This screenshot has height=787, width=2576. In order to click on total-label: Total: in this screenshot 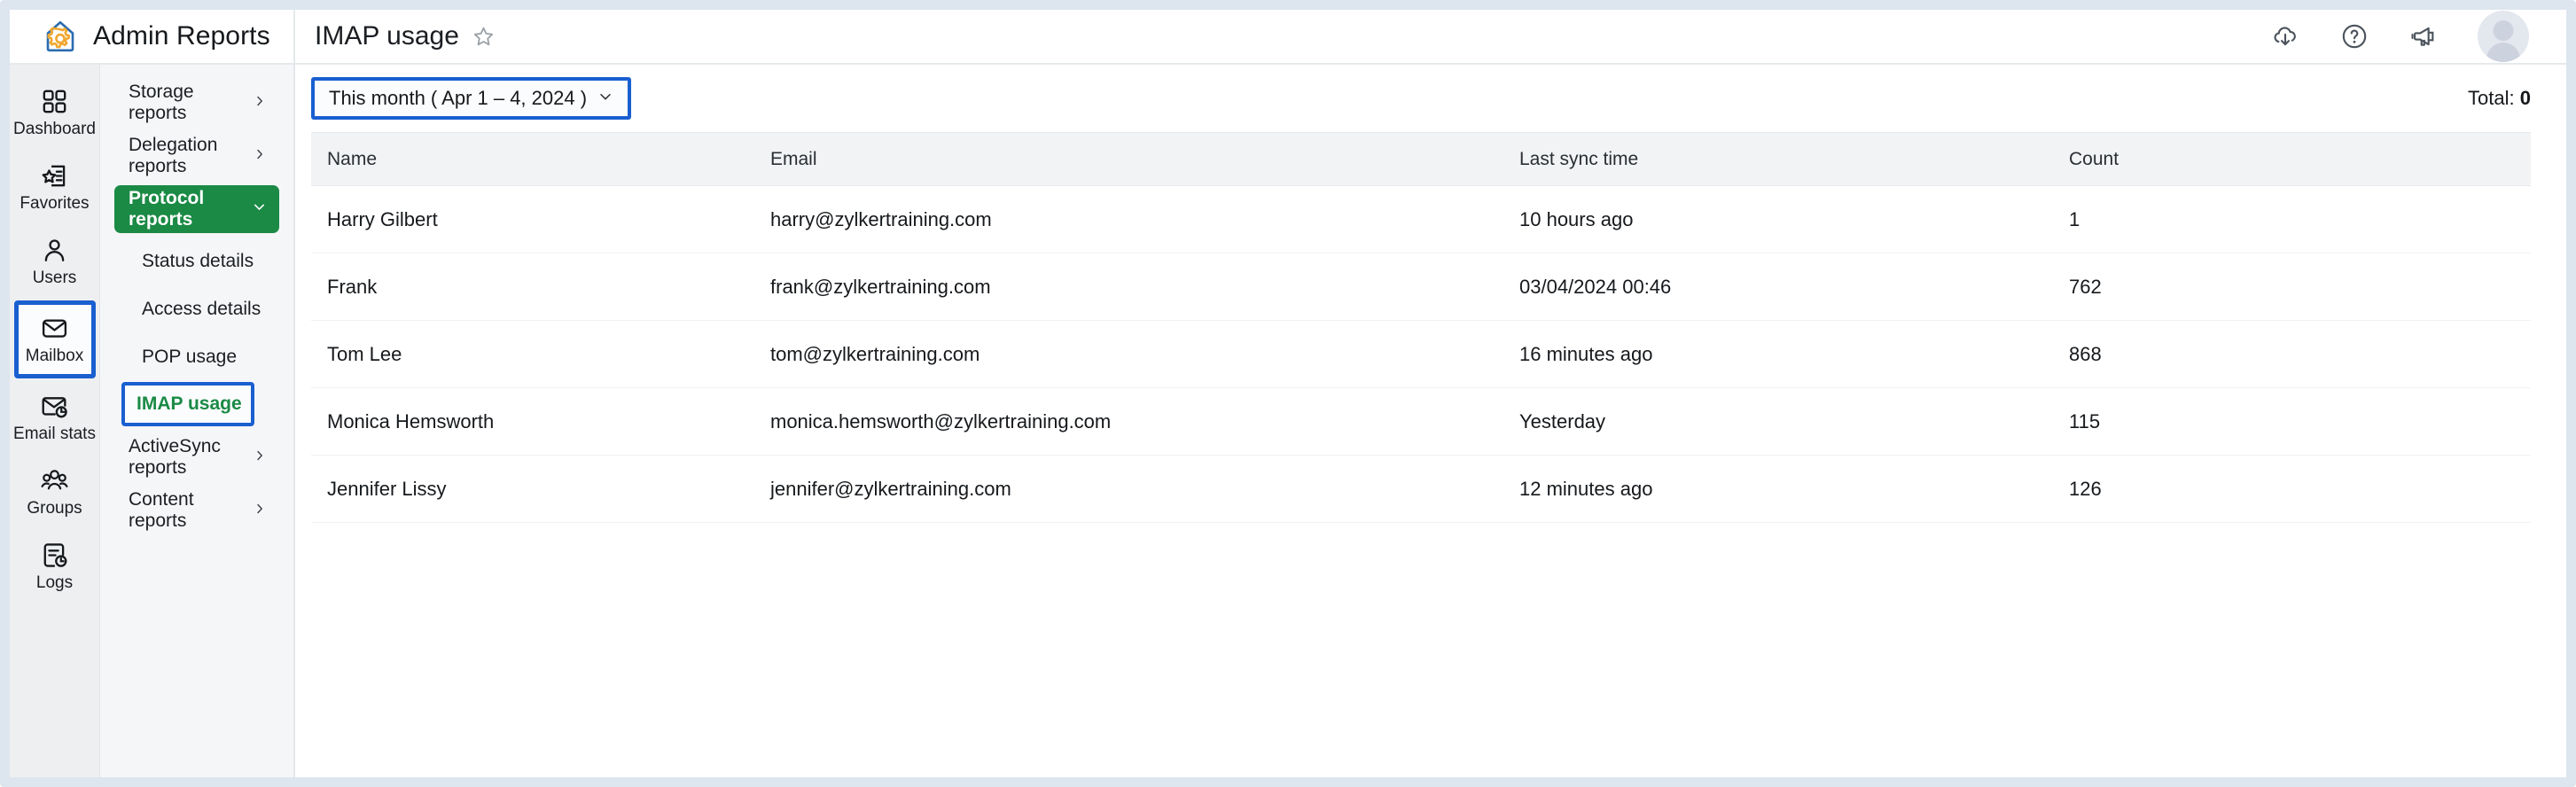, I will do `click(2491, 98)`.